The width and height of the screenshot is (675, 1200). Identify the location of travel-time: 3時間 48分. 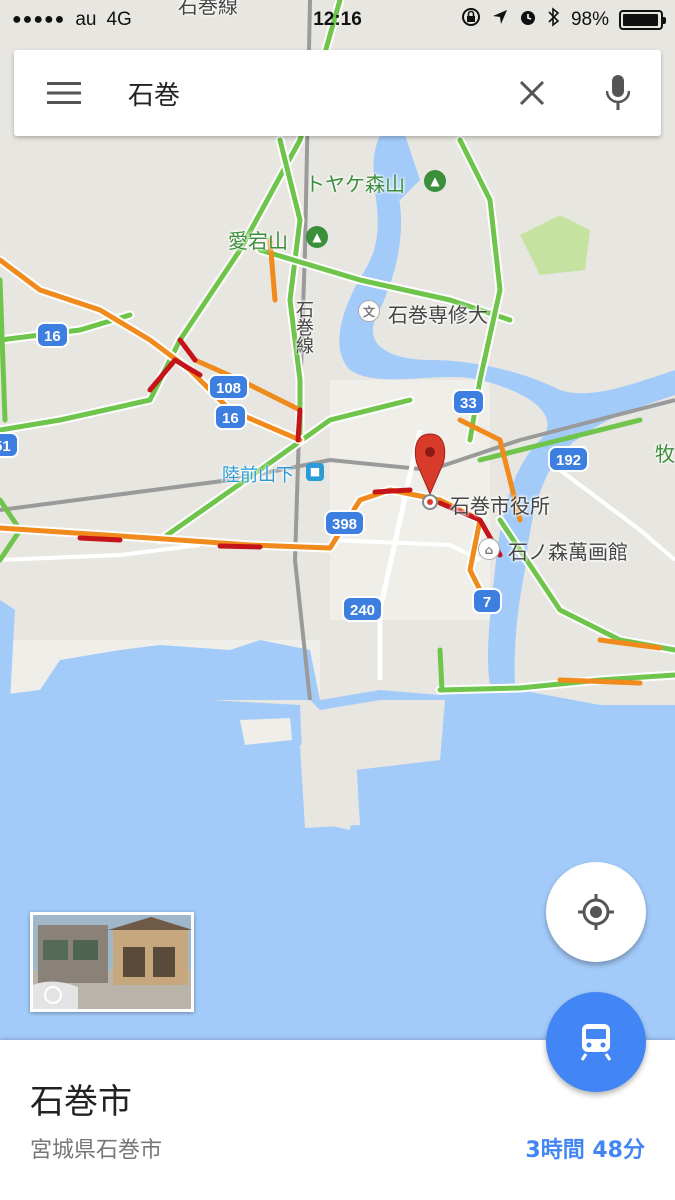
(585, 1148).